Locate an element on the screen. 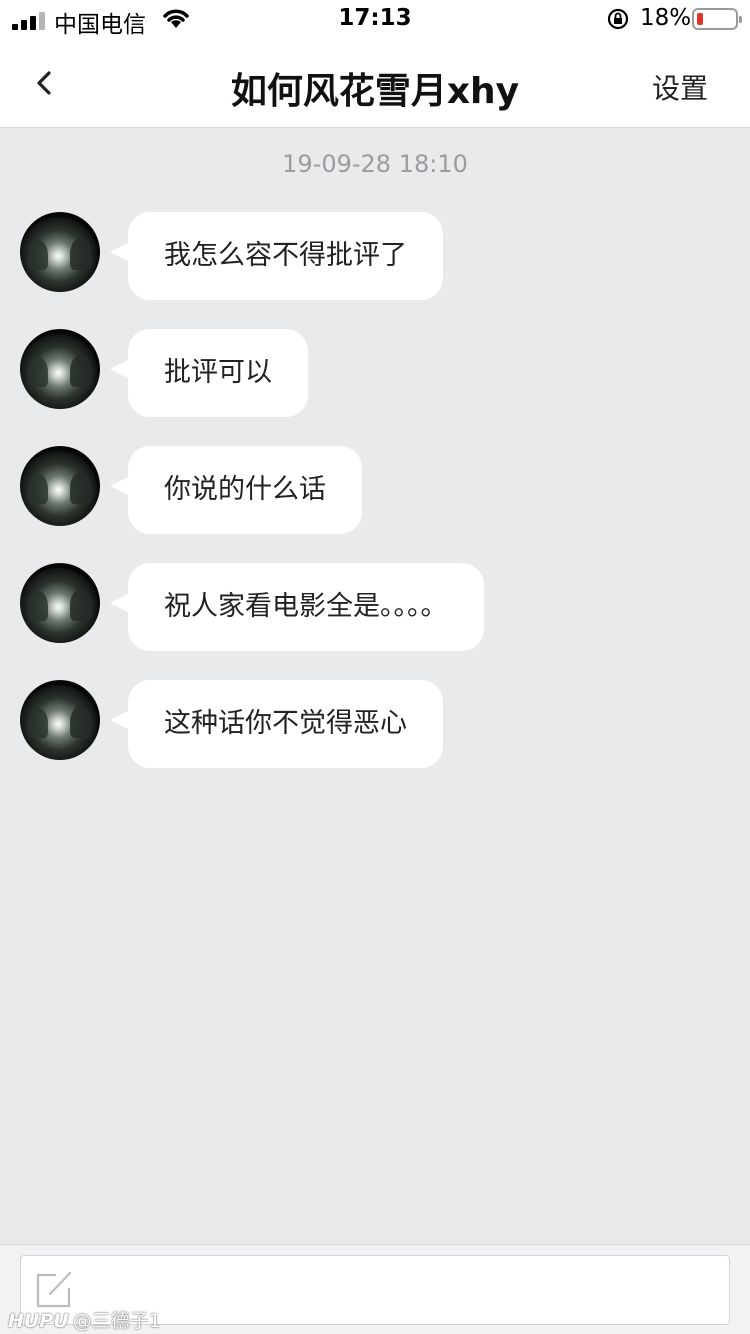 This screenshot has width=750, height=1334. compose-icon is located at coordinates (54, 1290).